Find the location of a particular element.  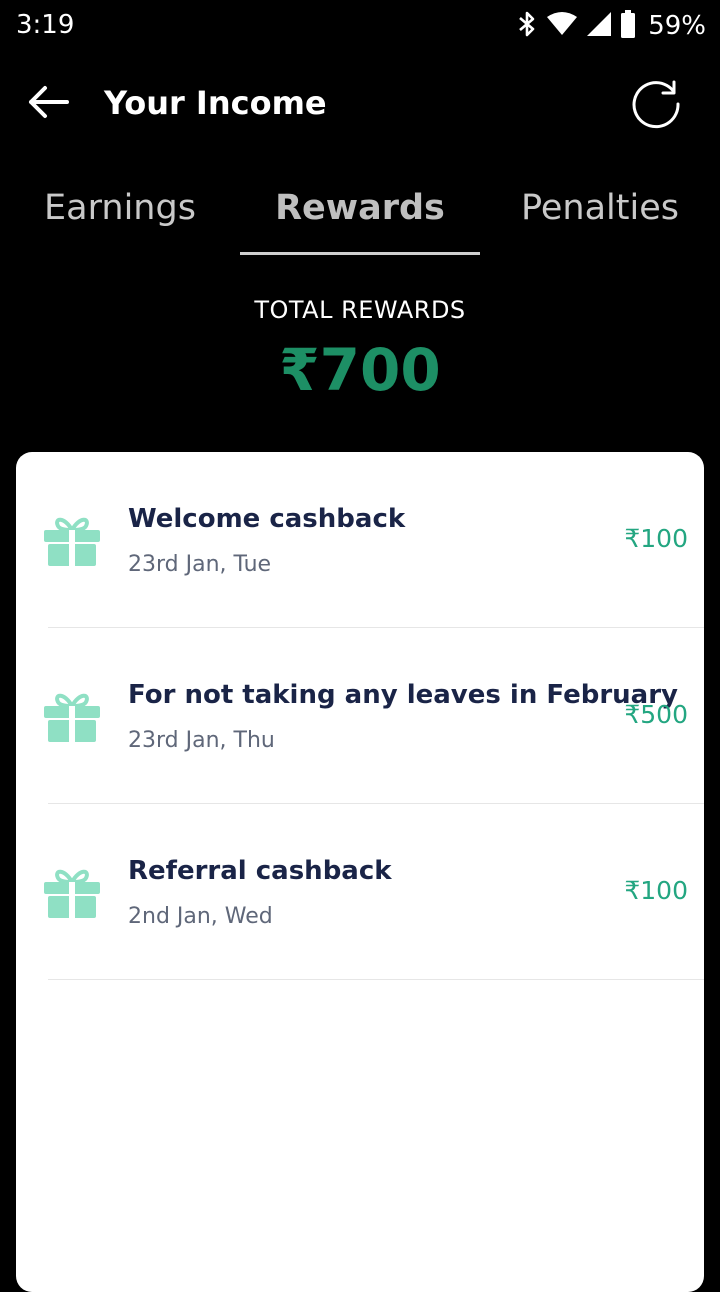

income-tabs: Earnings Rewards Penalties is located at coordinates (360, 213).